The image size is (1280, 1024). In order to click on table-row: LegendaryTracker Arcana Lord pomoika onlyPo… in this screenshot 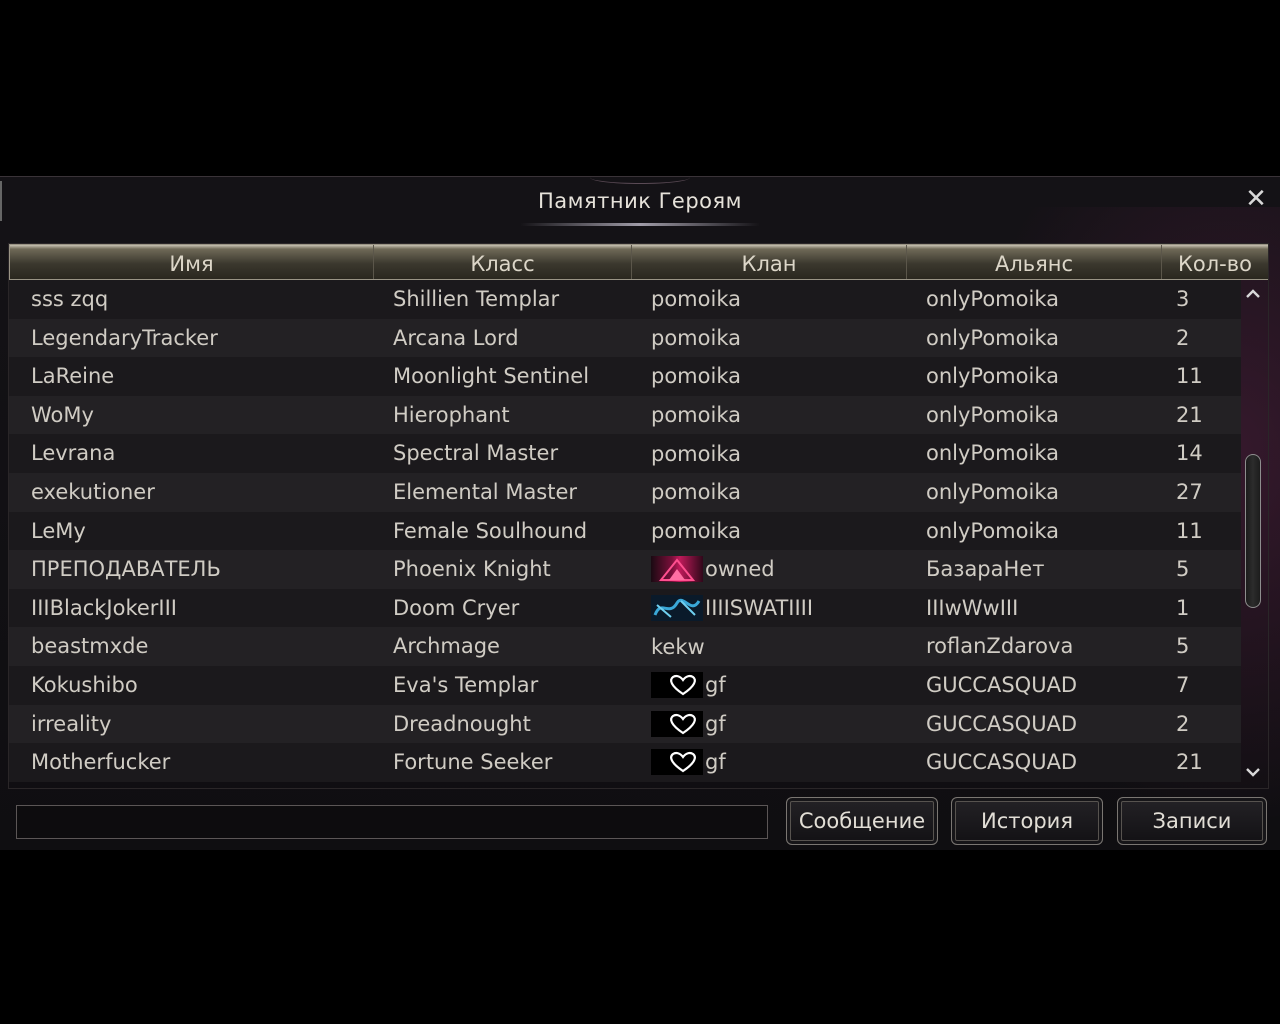, I will do `click(625, 338)`.